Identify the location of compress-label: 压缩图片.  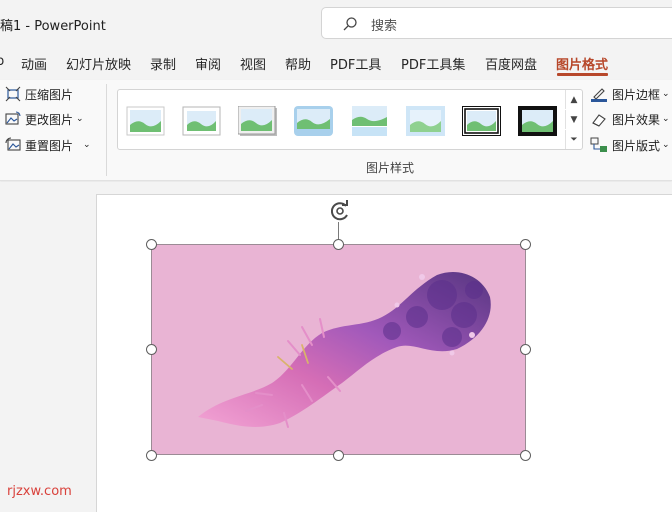
(49, 94).